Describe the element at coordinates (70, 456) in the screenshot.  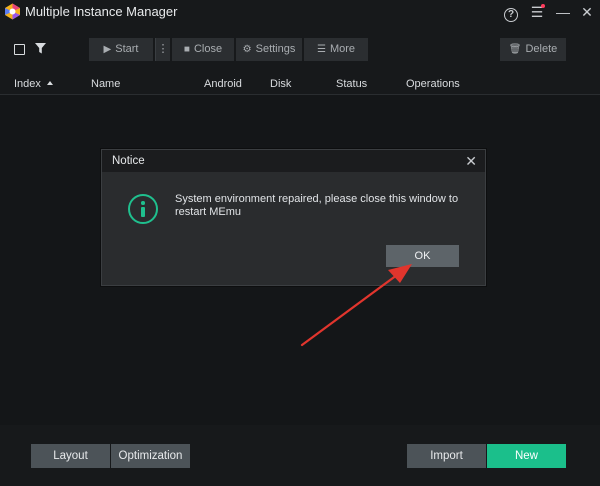
I see `layout-button: Layout` at that location.